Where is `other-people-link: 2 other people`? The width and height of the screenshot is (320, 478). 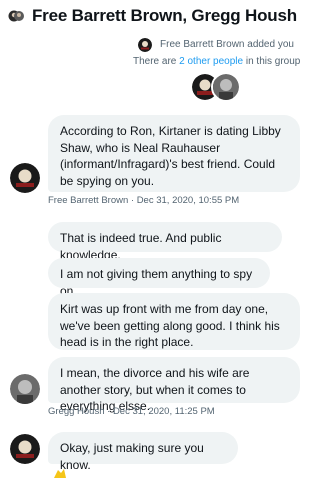
other-people-link: 2 other people is located at coordinates (211, 61).